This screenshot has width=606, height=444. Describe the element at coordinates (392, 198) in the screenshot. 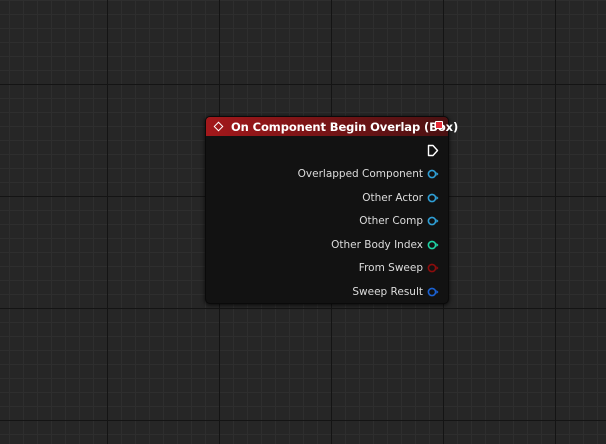

I see `pin-label: Other Actor` at that location.